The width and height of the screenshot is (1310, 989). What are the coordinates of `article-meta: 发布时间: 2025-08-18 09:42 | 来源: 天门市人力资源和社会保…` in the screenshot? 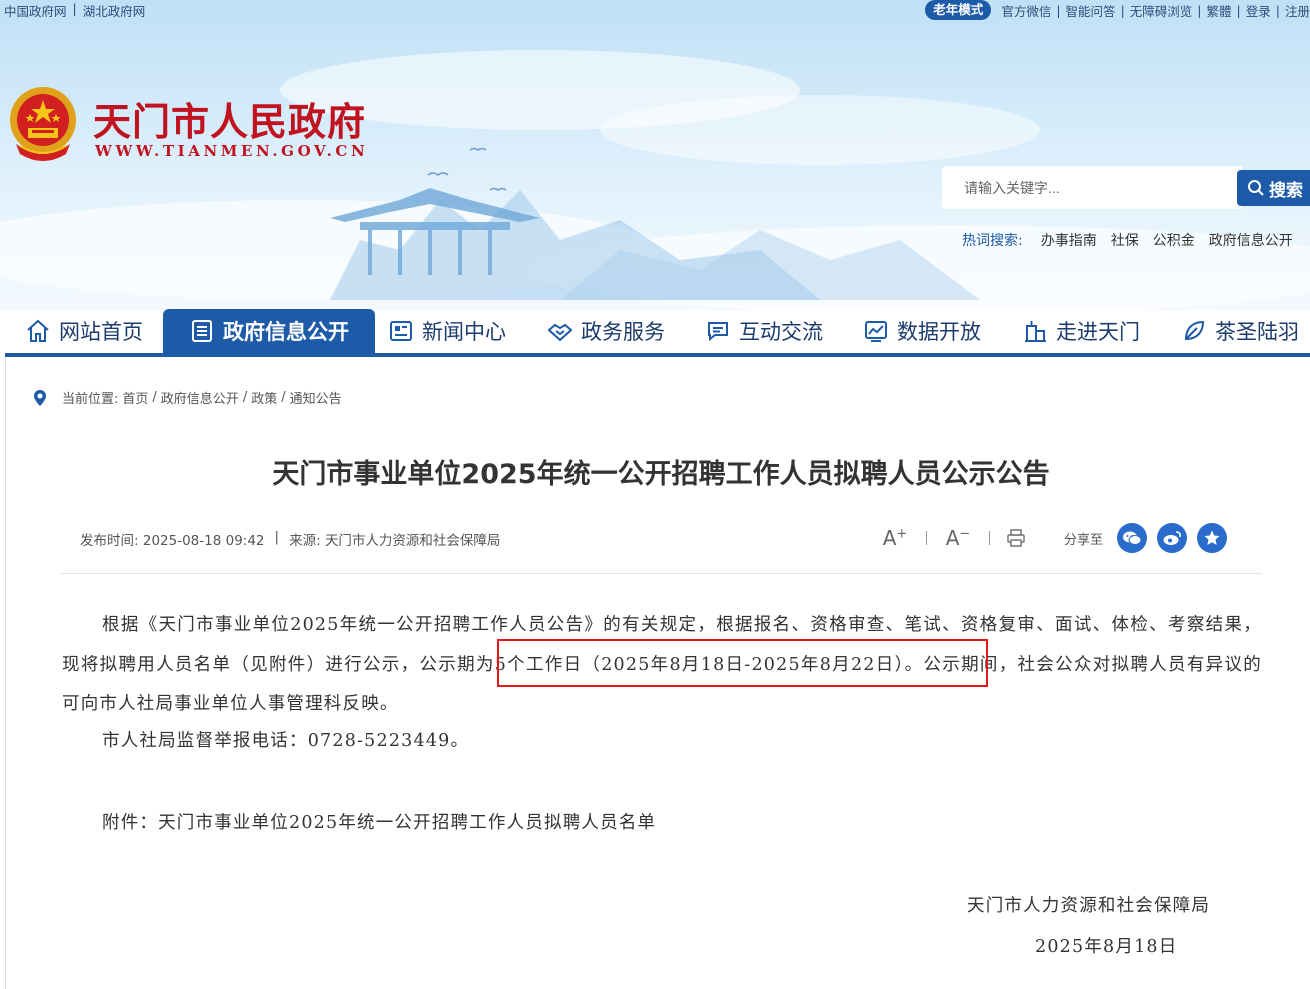 It's located at (290, 539).